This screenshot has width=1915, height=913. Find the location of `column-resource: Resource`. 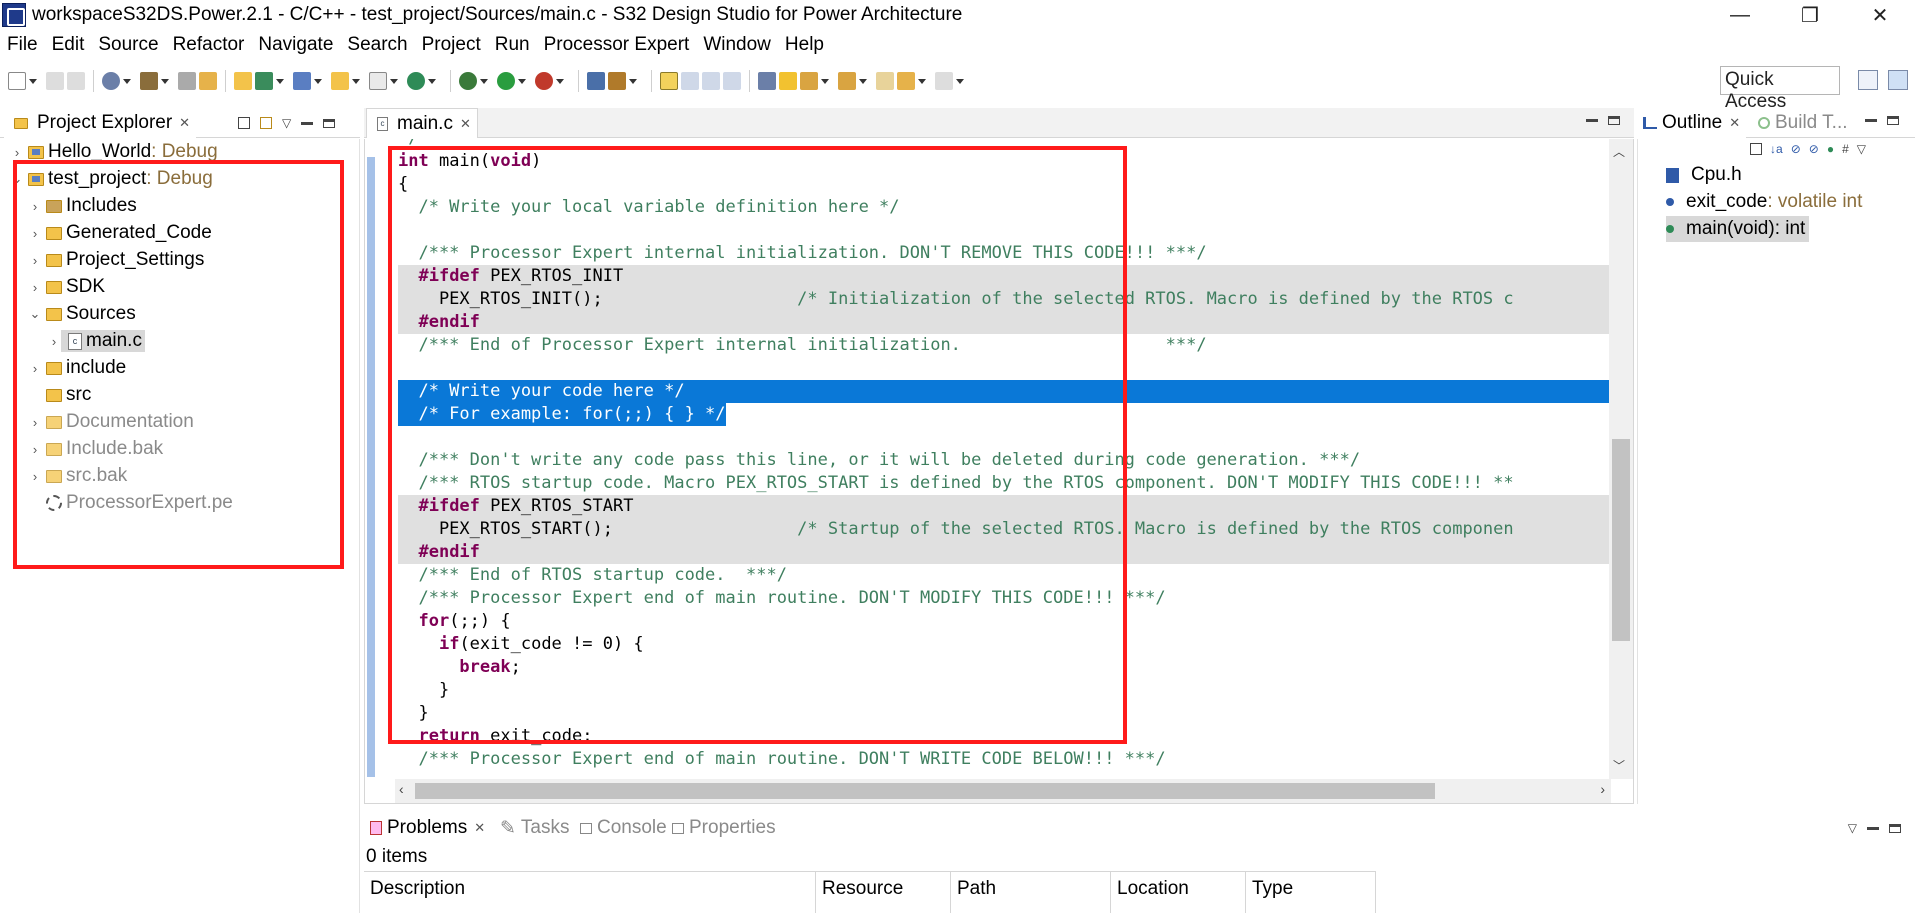

column-resource: Resource is located at coordinates (883, 892).